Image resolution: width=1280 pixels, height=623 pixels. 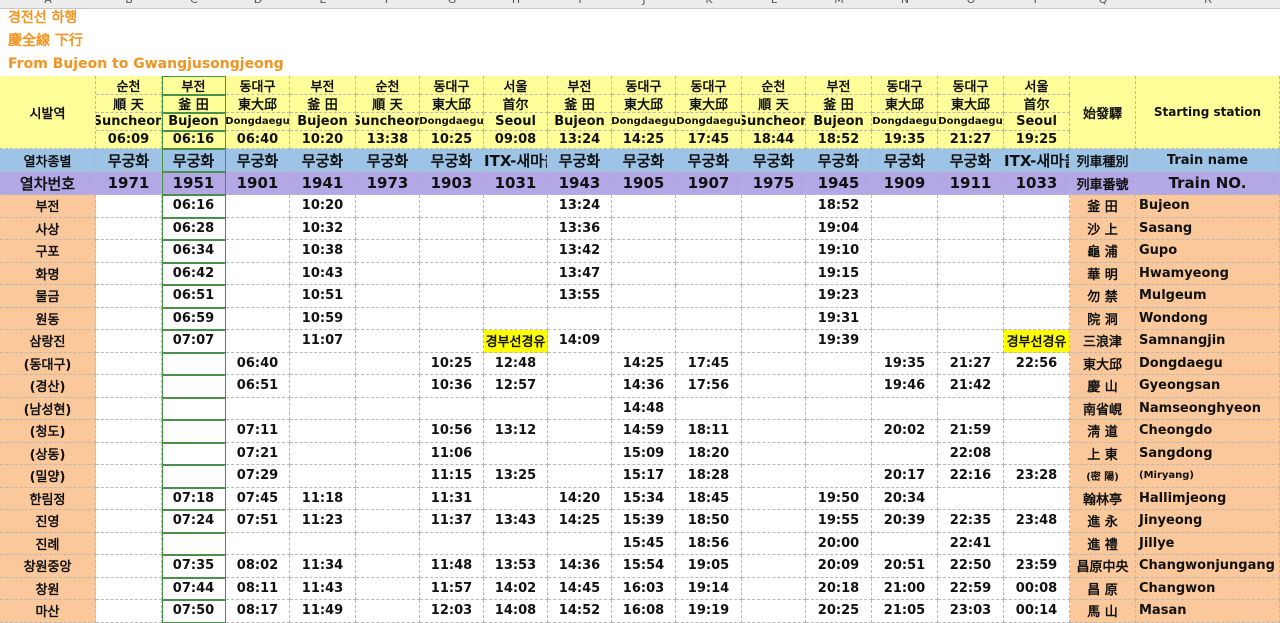 What do you see at coordinates (1208, 160) in the screenshot?
I see `train-type-label-en: Train name` at bounding box center [1208, 160].